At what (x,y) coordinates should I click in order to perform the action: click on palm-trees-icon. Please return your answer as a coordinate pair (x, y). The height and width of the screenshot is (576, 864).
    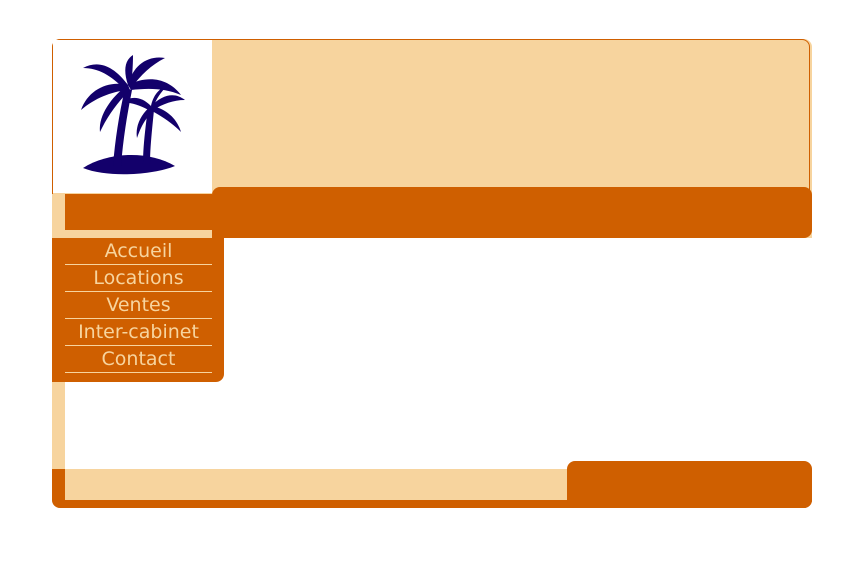
    Looking at the image, I should click on (133, 115).